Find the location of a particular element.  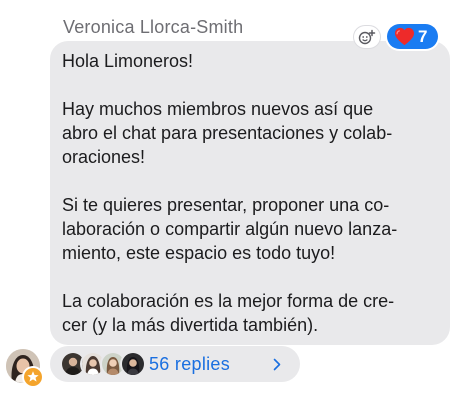

star-badge is located at coordinates (33, 377).